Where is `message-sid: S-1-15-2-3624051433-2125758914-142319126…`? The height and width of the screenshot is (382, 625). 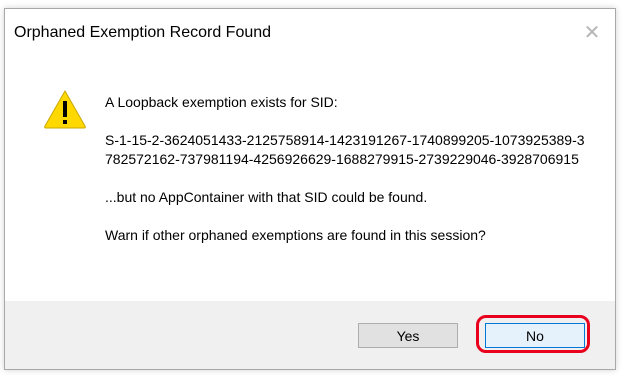
message-sid: S-1-15-2-3624051433-2125758914-142319126… is located at coordinates (345, 149).